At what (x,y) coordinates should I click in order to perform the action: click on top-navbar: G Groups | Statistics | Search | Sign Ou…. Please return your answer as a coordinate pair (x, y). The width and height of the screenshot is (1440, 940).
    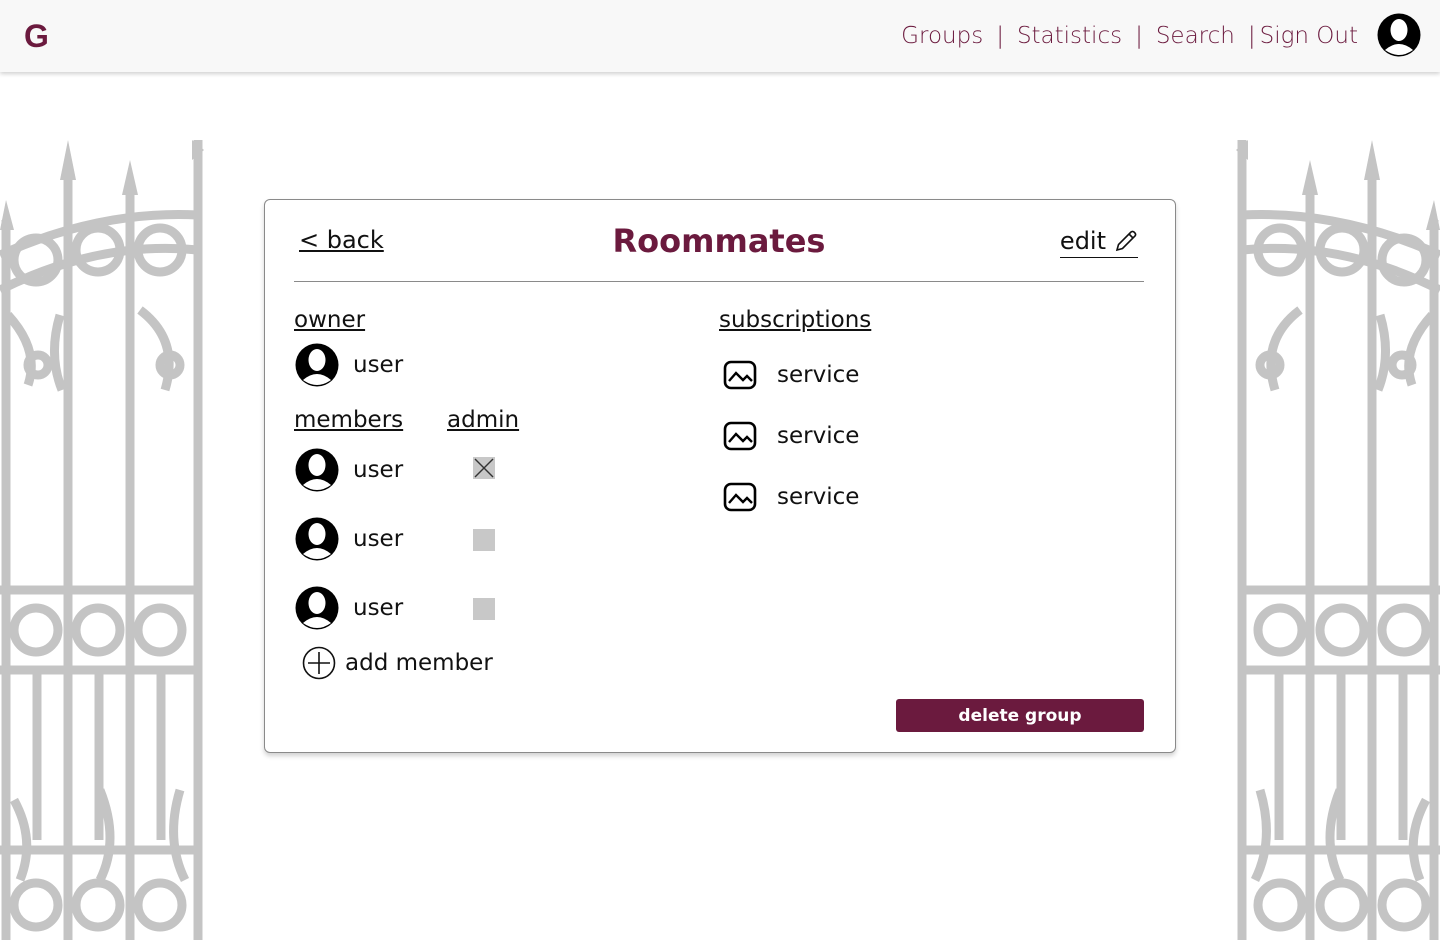
    Looking at the image, I should click on (720, 36).